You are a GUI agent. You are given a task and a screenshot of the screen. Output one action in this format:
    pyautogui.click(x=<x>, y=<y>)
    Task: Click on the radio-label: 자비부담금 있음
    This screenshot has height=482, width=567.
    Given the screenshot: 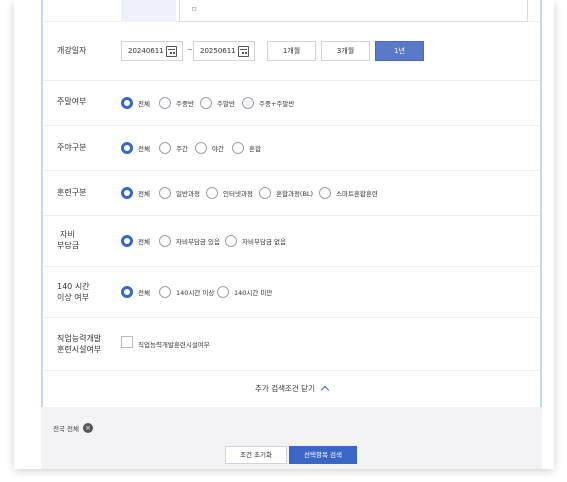 What is the action you would take?
    pyautogui.click(x=198, y=242)
    